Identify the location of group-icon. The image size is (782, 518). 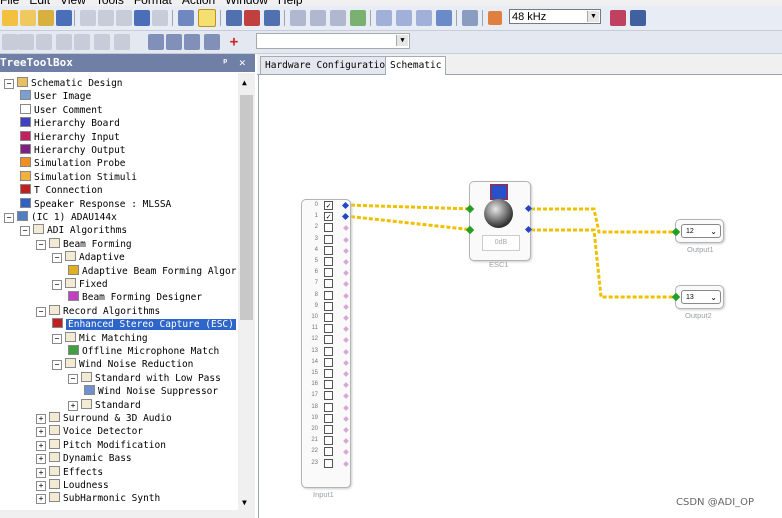
(338, 18).